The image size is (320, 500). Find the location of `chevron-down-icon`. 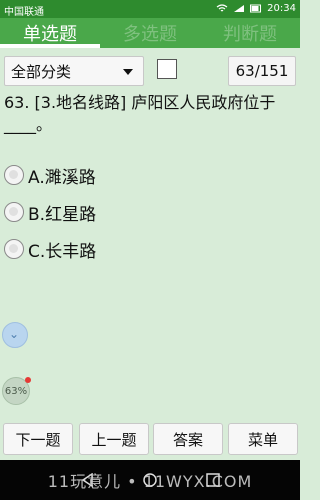

chevron-down-icon is located at coordinates (128, 72).